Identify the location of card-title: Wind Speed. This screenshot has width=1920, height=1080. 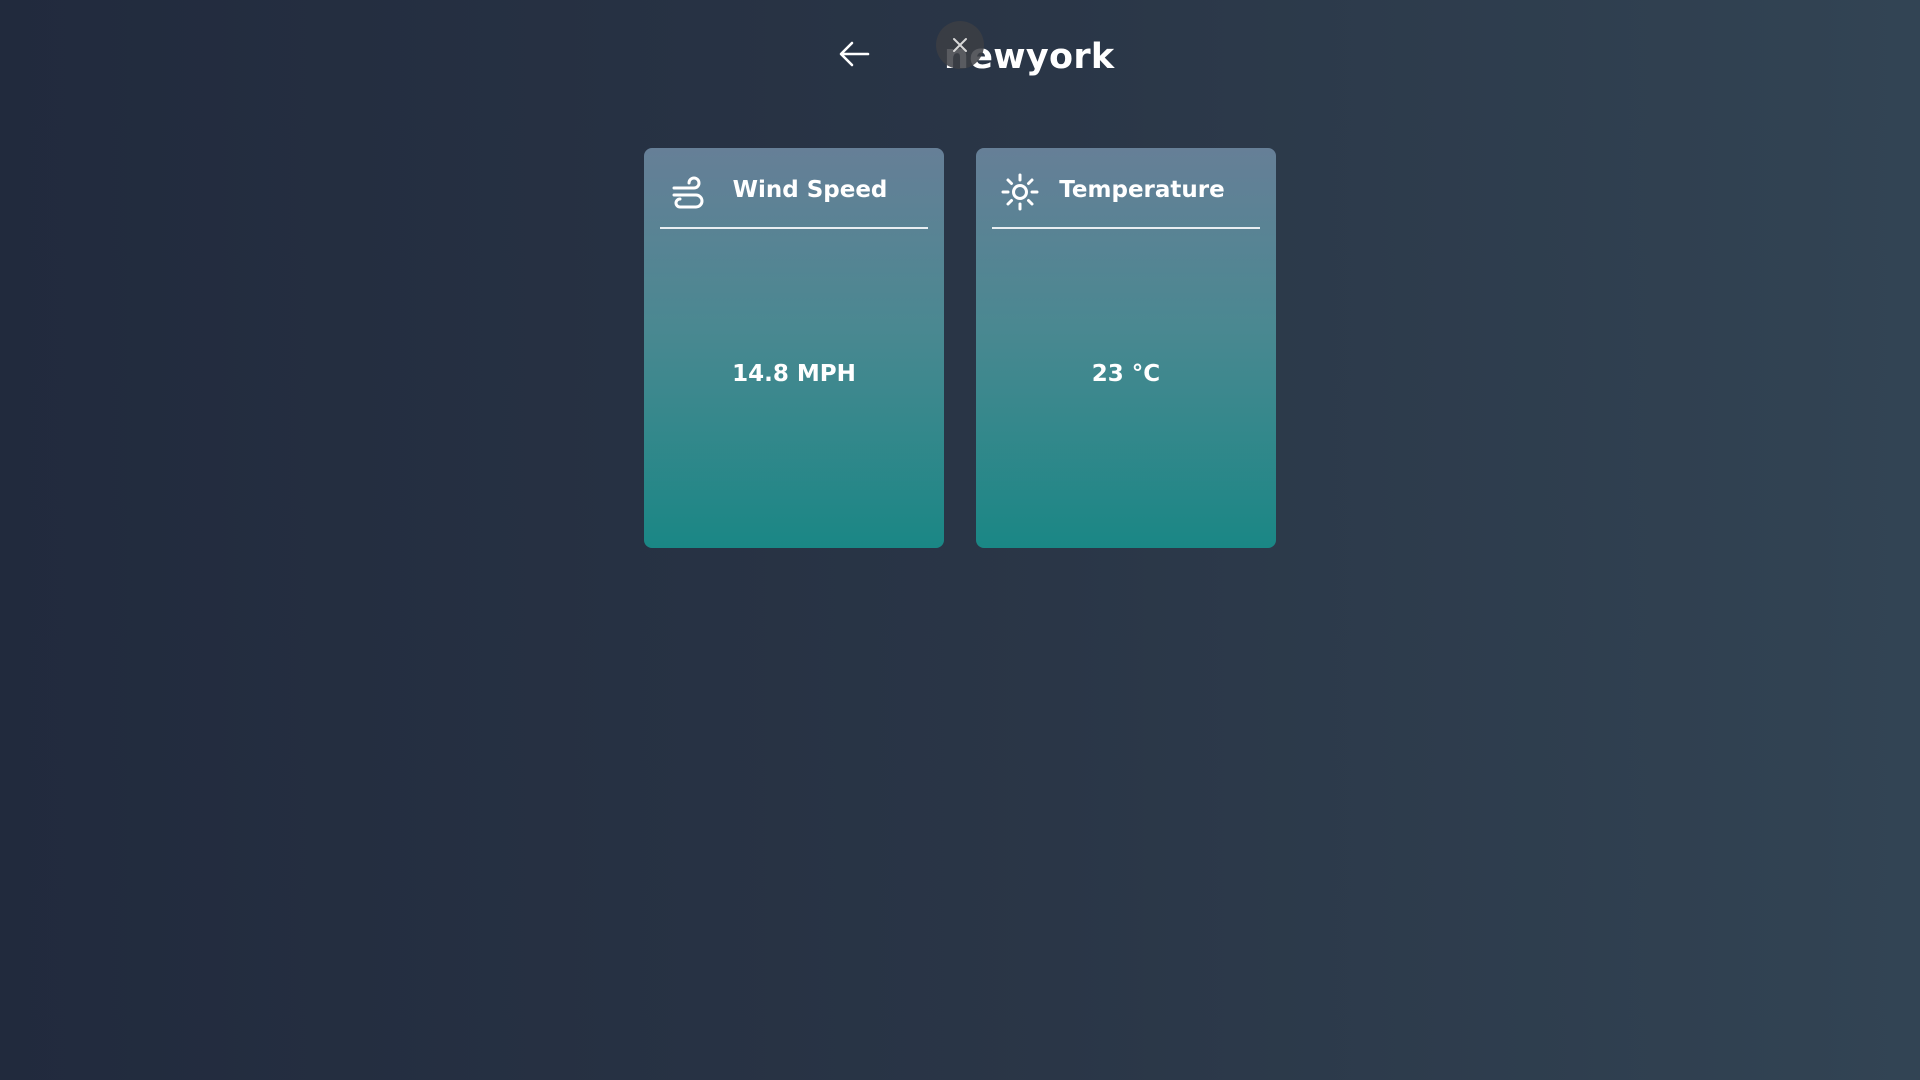
(810, 190).